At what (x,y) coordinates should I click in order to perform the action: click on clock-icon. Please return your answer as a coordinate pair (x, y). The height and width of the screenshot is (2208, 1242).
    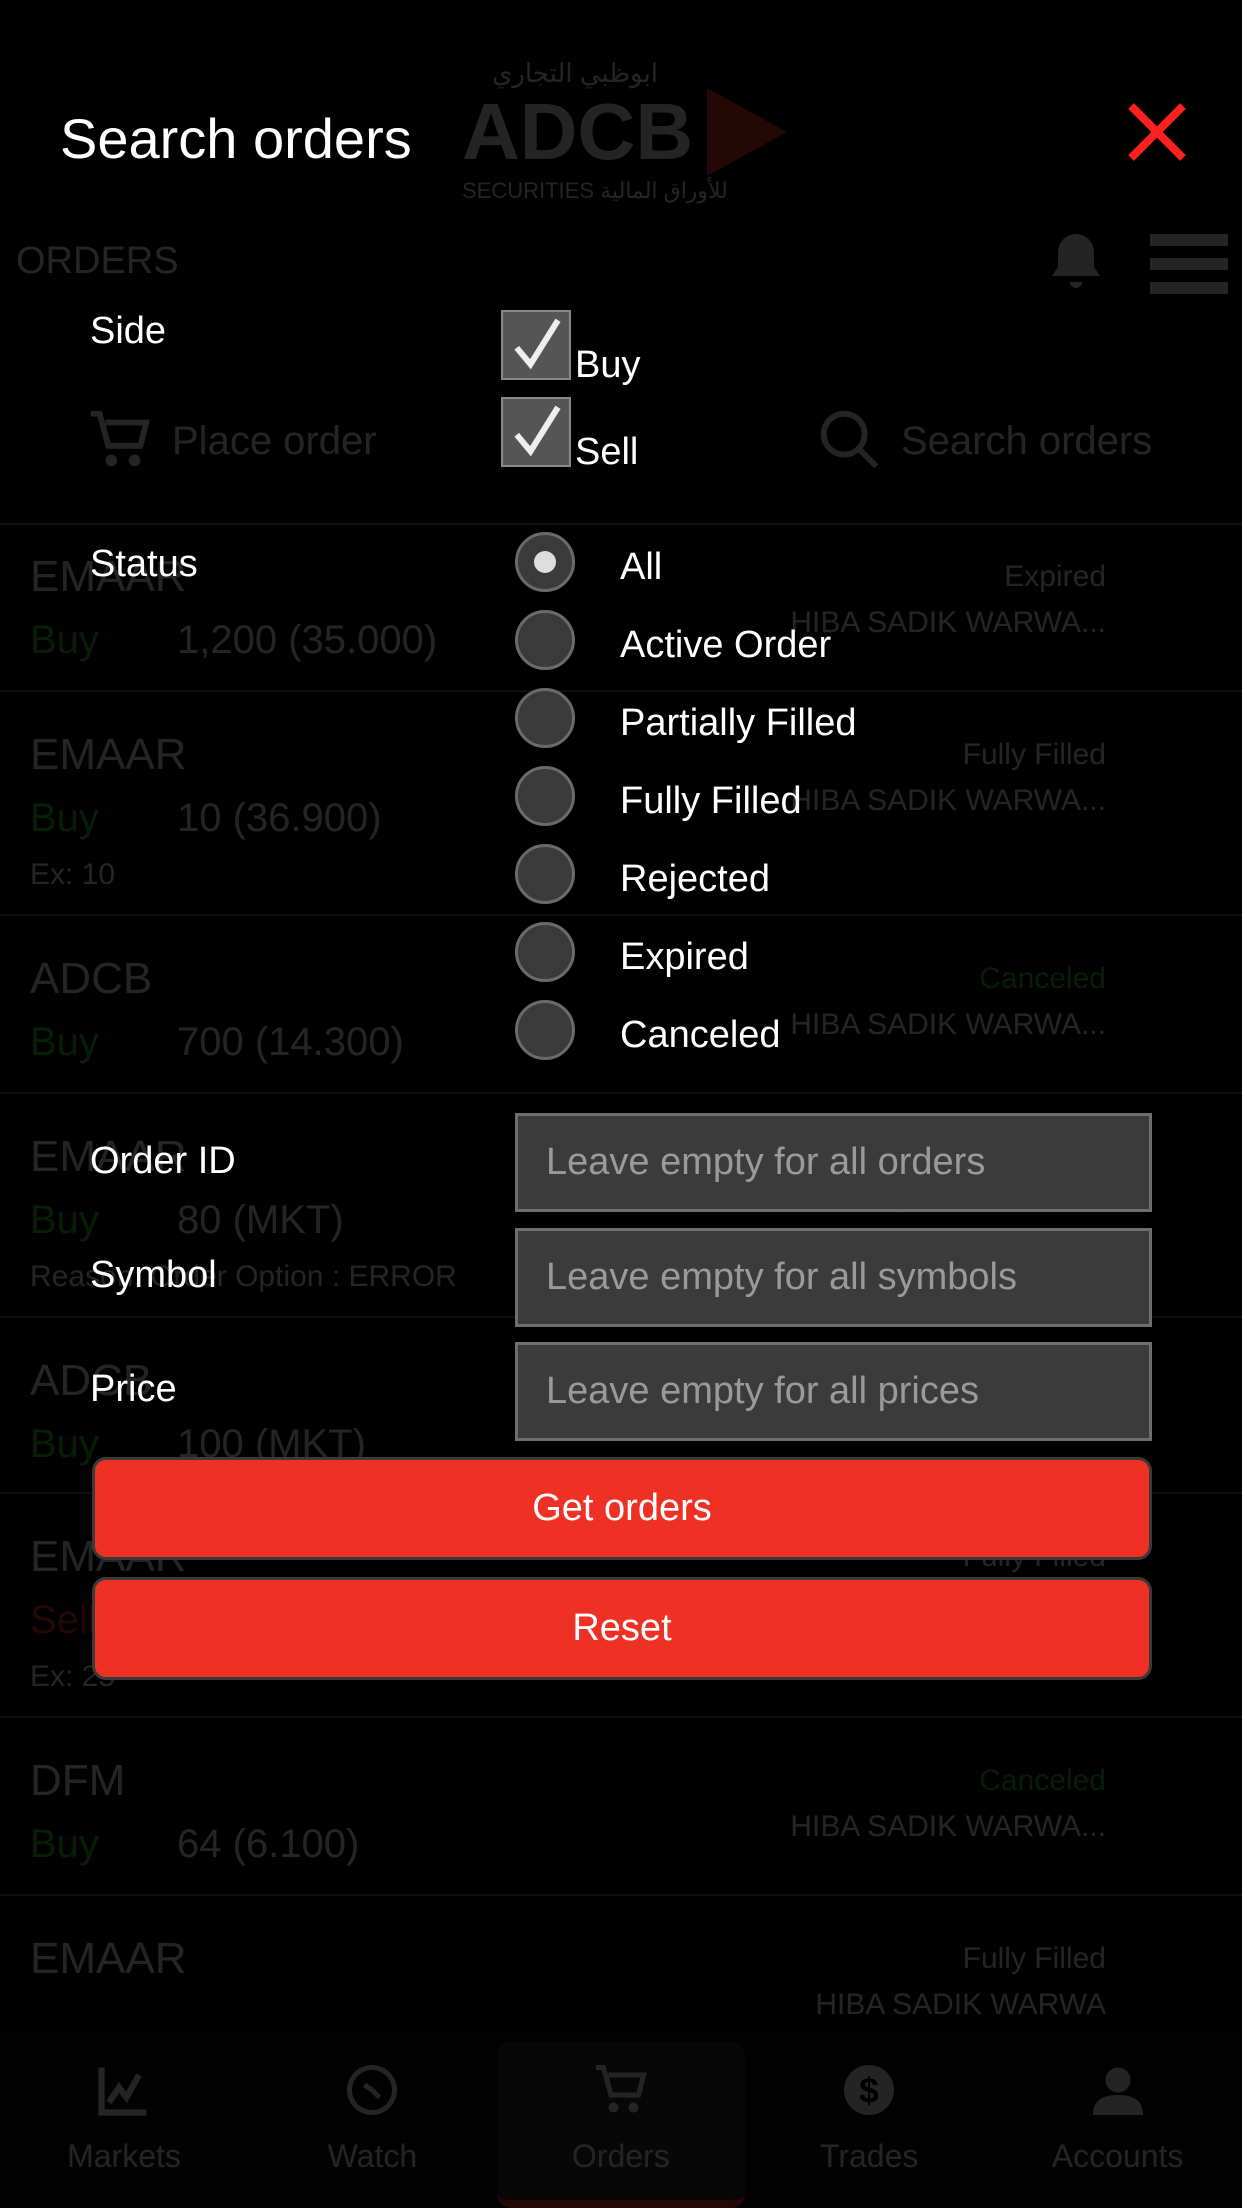
    Looking at the image, I should click on (372, 2090).